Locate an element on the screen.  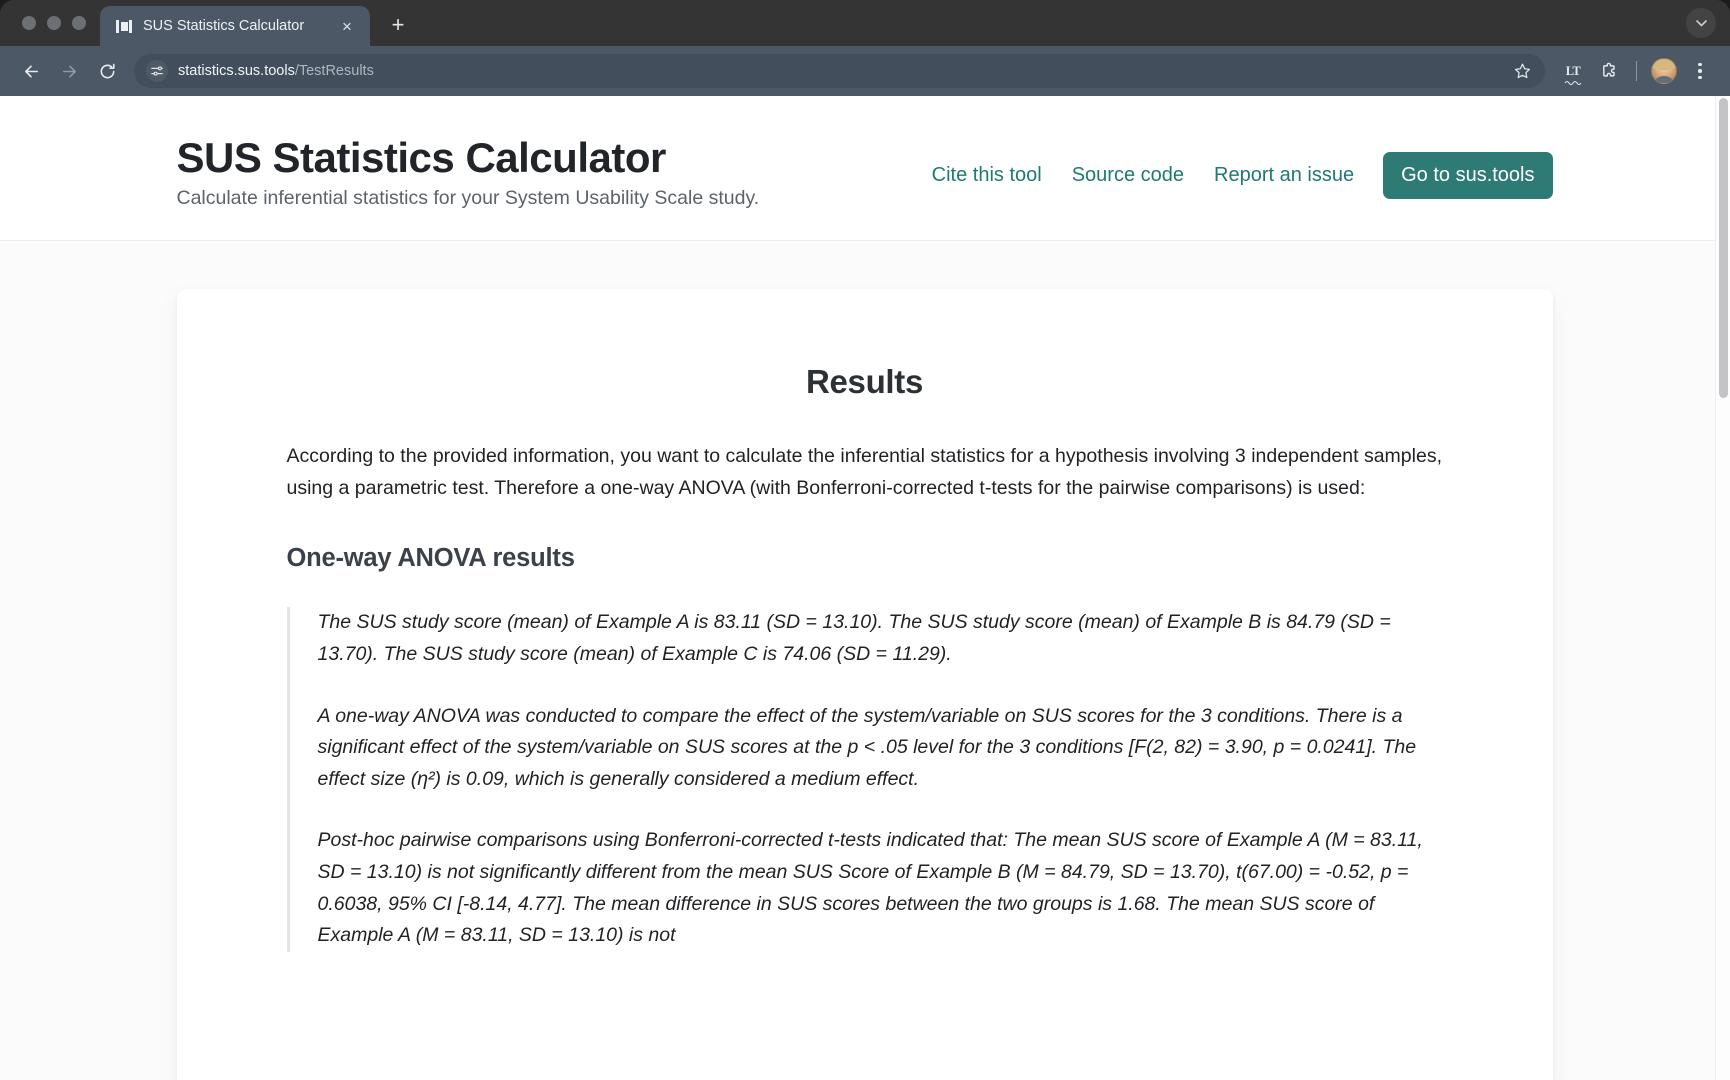
three-dot-menu-icon is located at coordinates (1700, 71).